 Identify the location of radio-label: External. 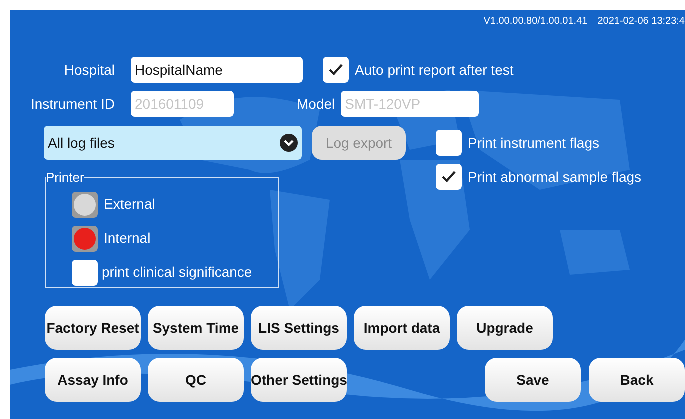
(130, 204).